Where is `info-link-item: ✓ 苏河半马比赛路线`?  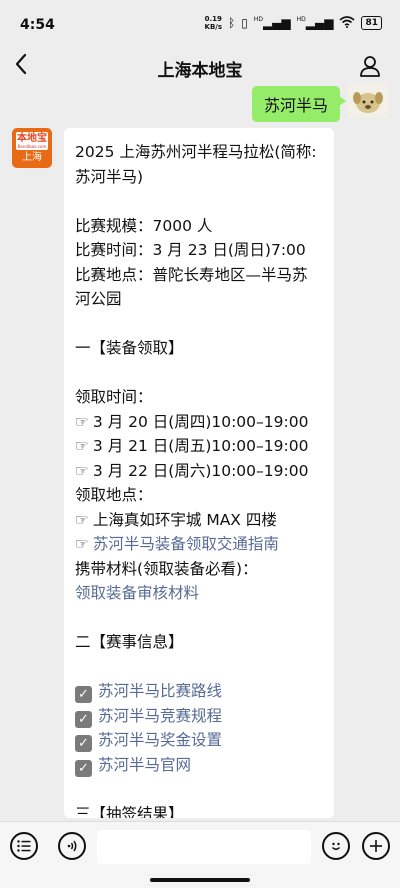 info-link-item: ✓ 苏河半马比赛路线 is located at coordinates (199, 691).